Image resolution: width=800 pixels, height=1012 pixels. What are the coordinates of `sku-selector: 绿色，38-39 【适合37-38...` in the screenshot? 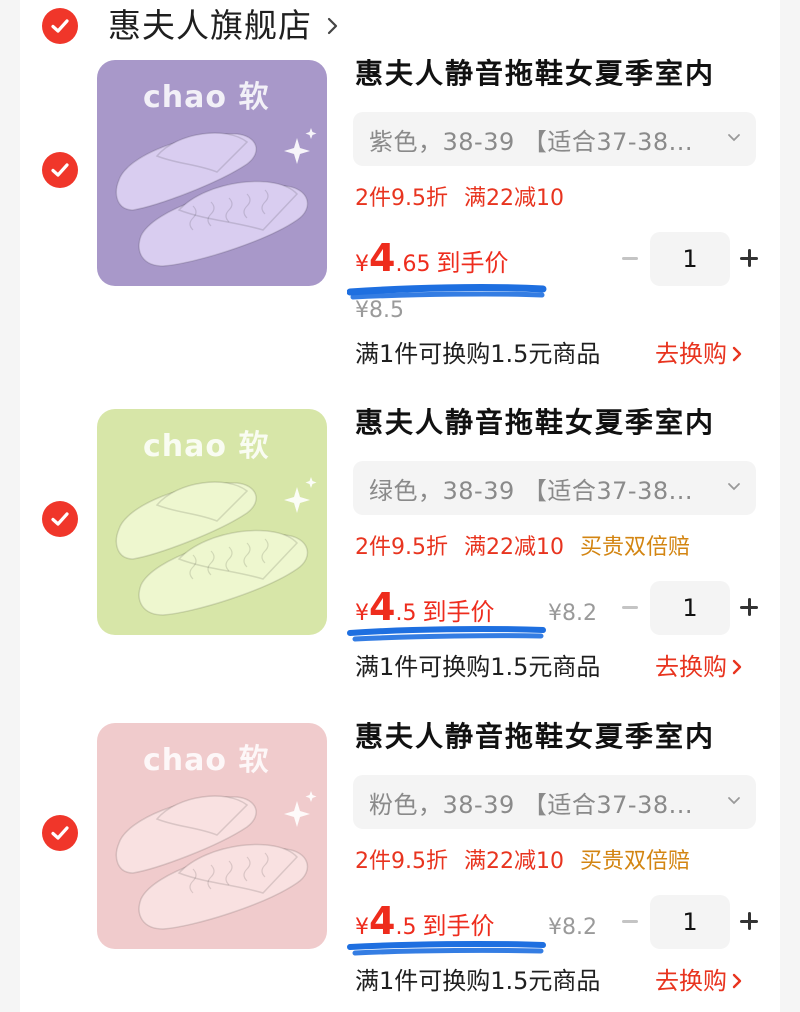 It's located at (554, 488).